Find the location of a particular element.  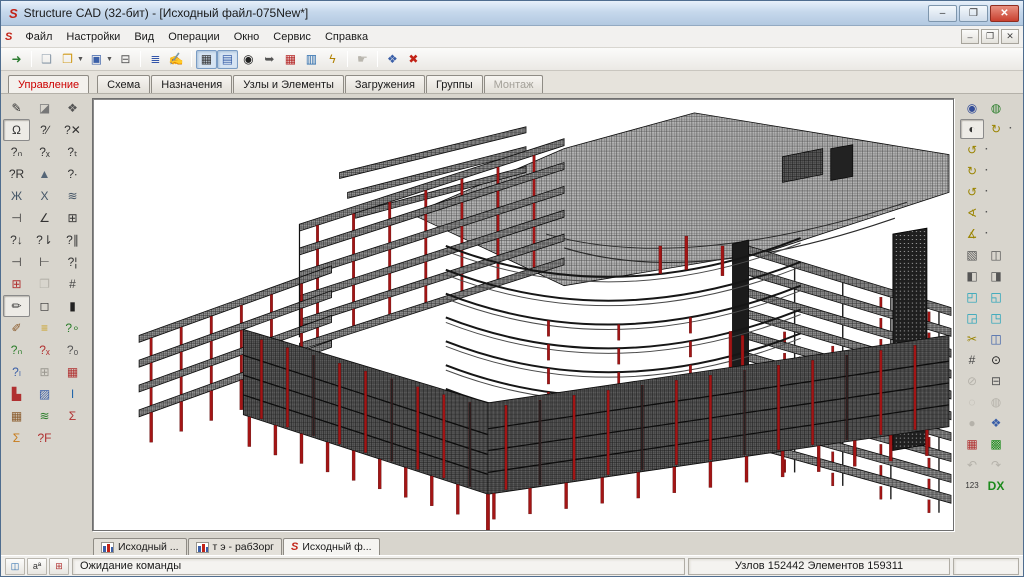

refresh-view-button: ❖ is located at coordinates (996, 423).